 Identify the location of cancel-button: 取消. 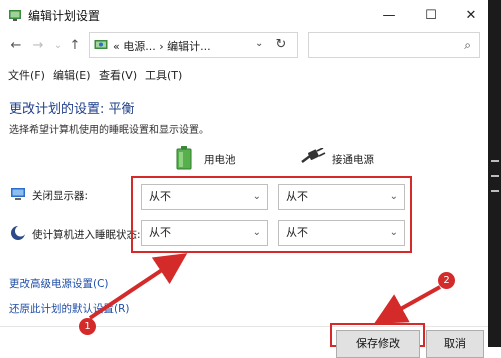
(455, 344).